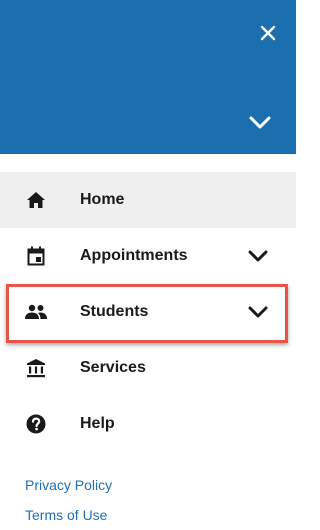 Image resolution: width=320 pixels, height=530 pixels. What do you see at coordinates (148, 200) in the screenshot?
I see `nav-item-home: Home` at bounding box center [148, 200].